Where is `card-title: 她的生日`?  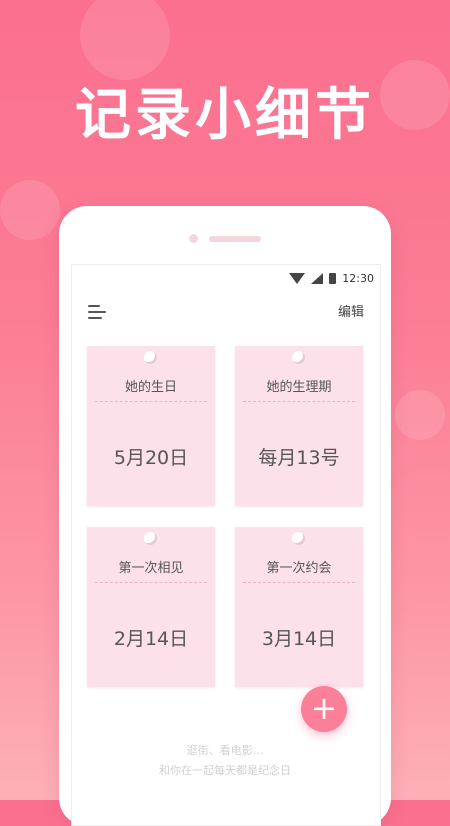 card-title: 她的生日 is located at coordinates (150, 387).